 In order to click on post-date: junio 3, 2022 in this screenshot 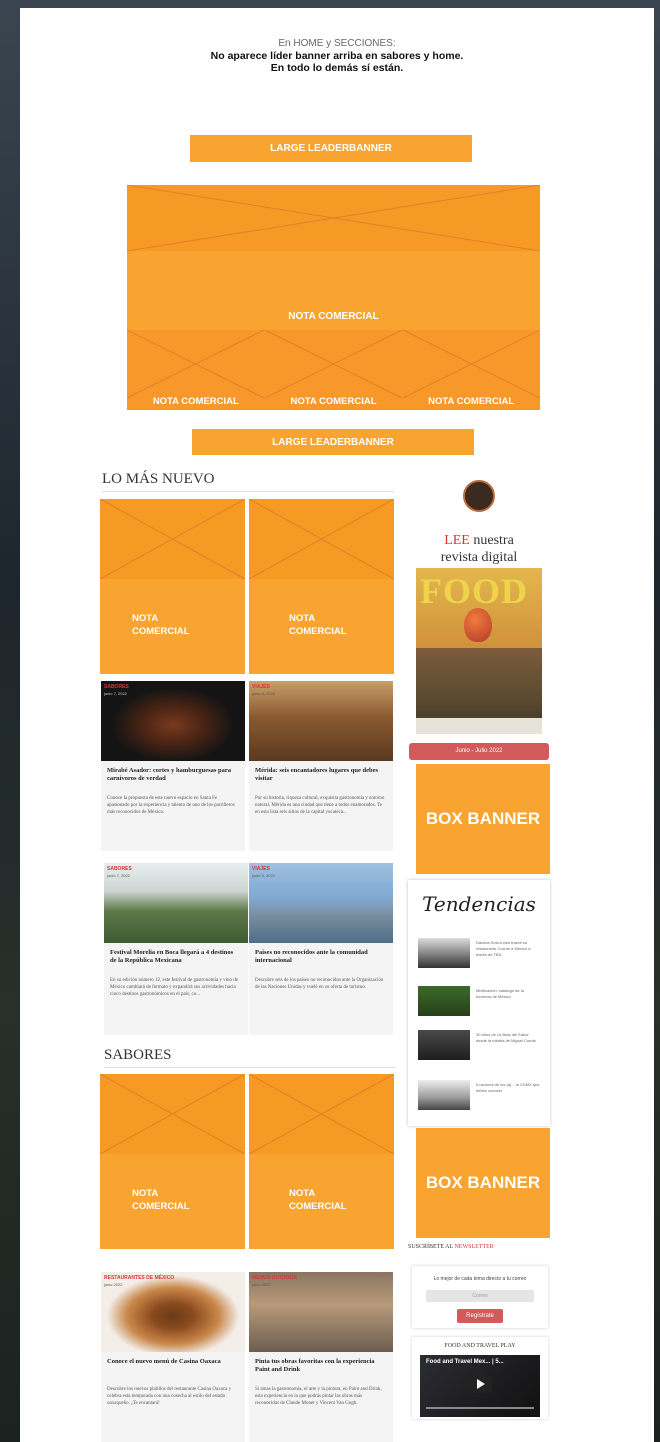, I will do `click(263, 875)`.